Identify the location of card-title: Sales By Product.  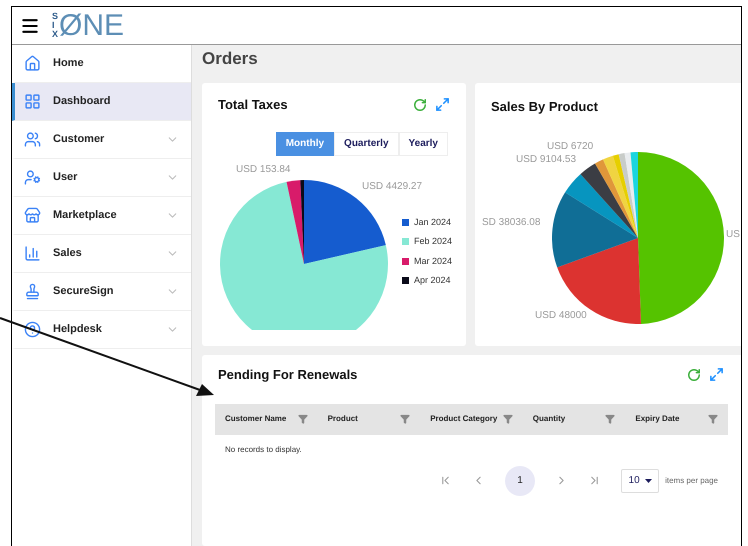
(544, 106).